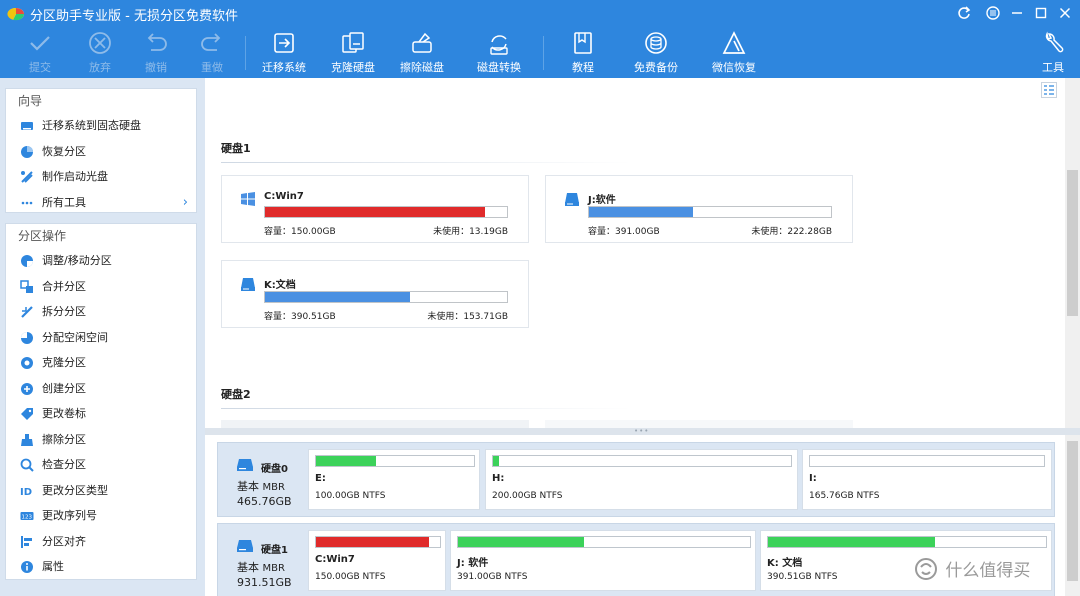 The image size is (1080, 596). I want to click on usage-bar, so click(386, 212).